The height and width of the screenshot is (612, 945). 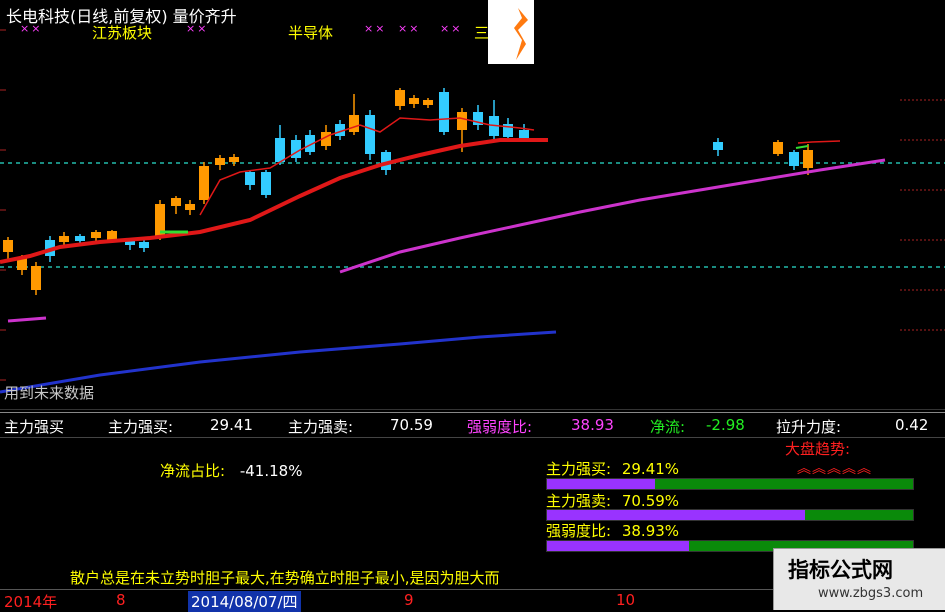 What do you see at coordinates (834, 469) in the screenshot?
I see `trend-chevrons-icon: ︽︽︽︽︽` at bounding box center [834, 469].